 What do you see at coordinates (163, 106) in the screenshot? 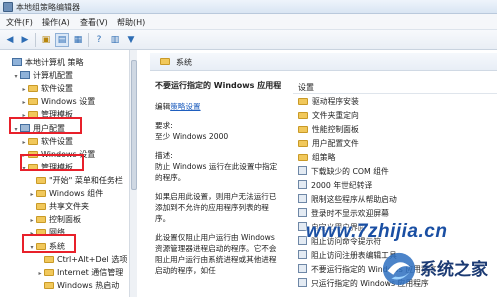
I see `edit-prefix: 编辑` at bounding box center [163, 106].